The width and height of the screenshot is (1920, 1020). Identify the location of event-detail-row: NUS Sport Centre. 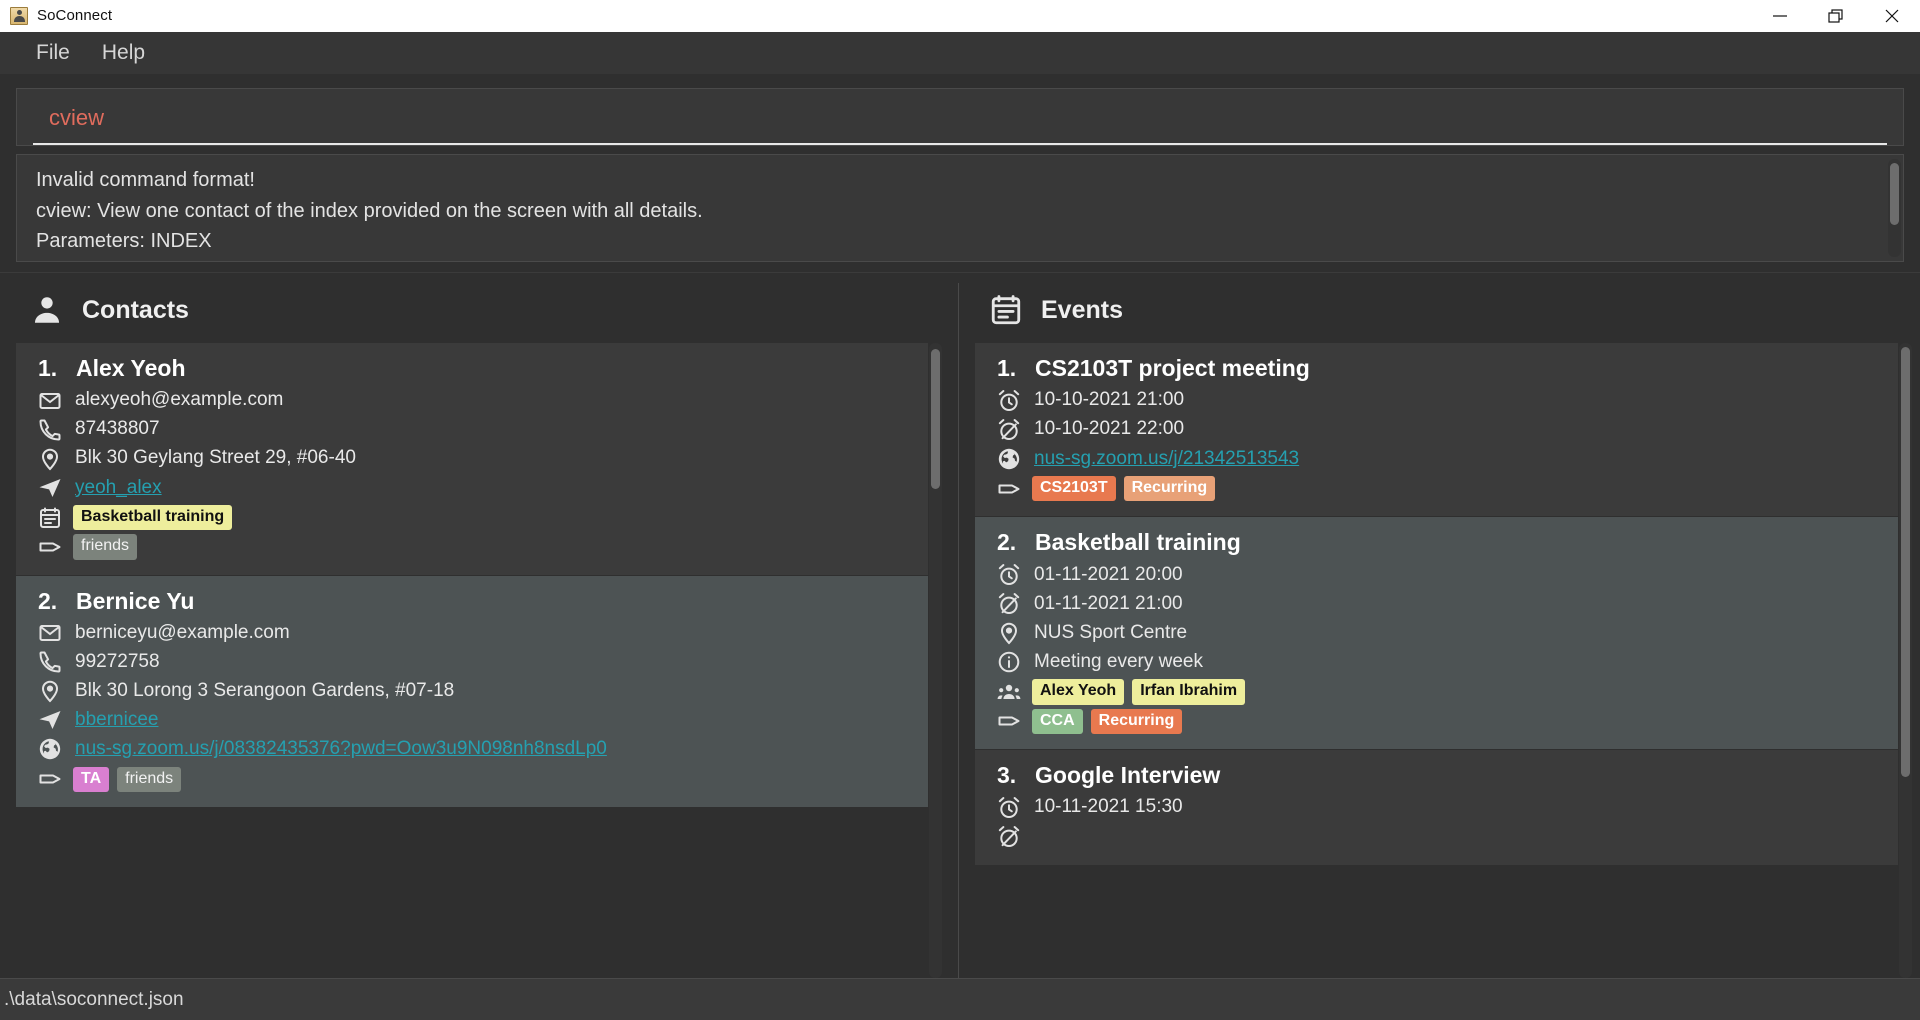
(1439, 632).